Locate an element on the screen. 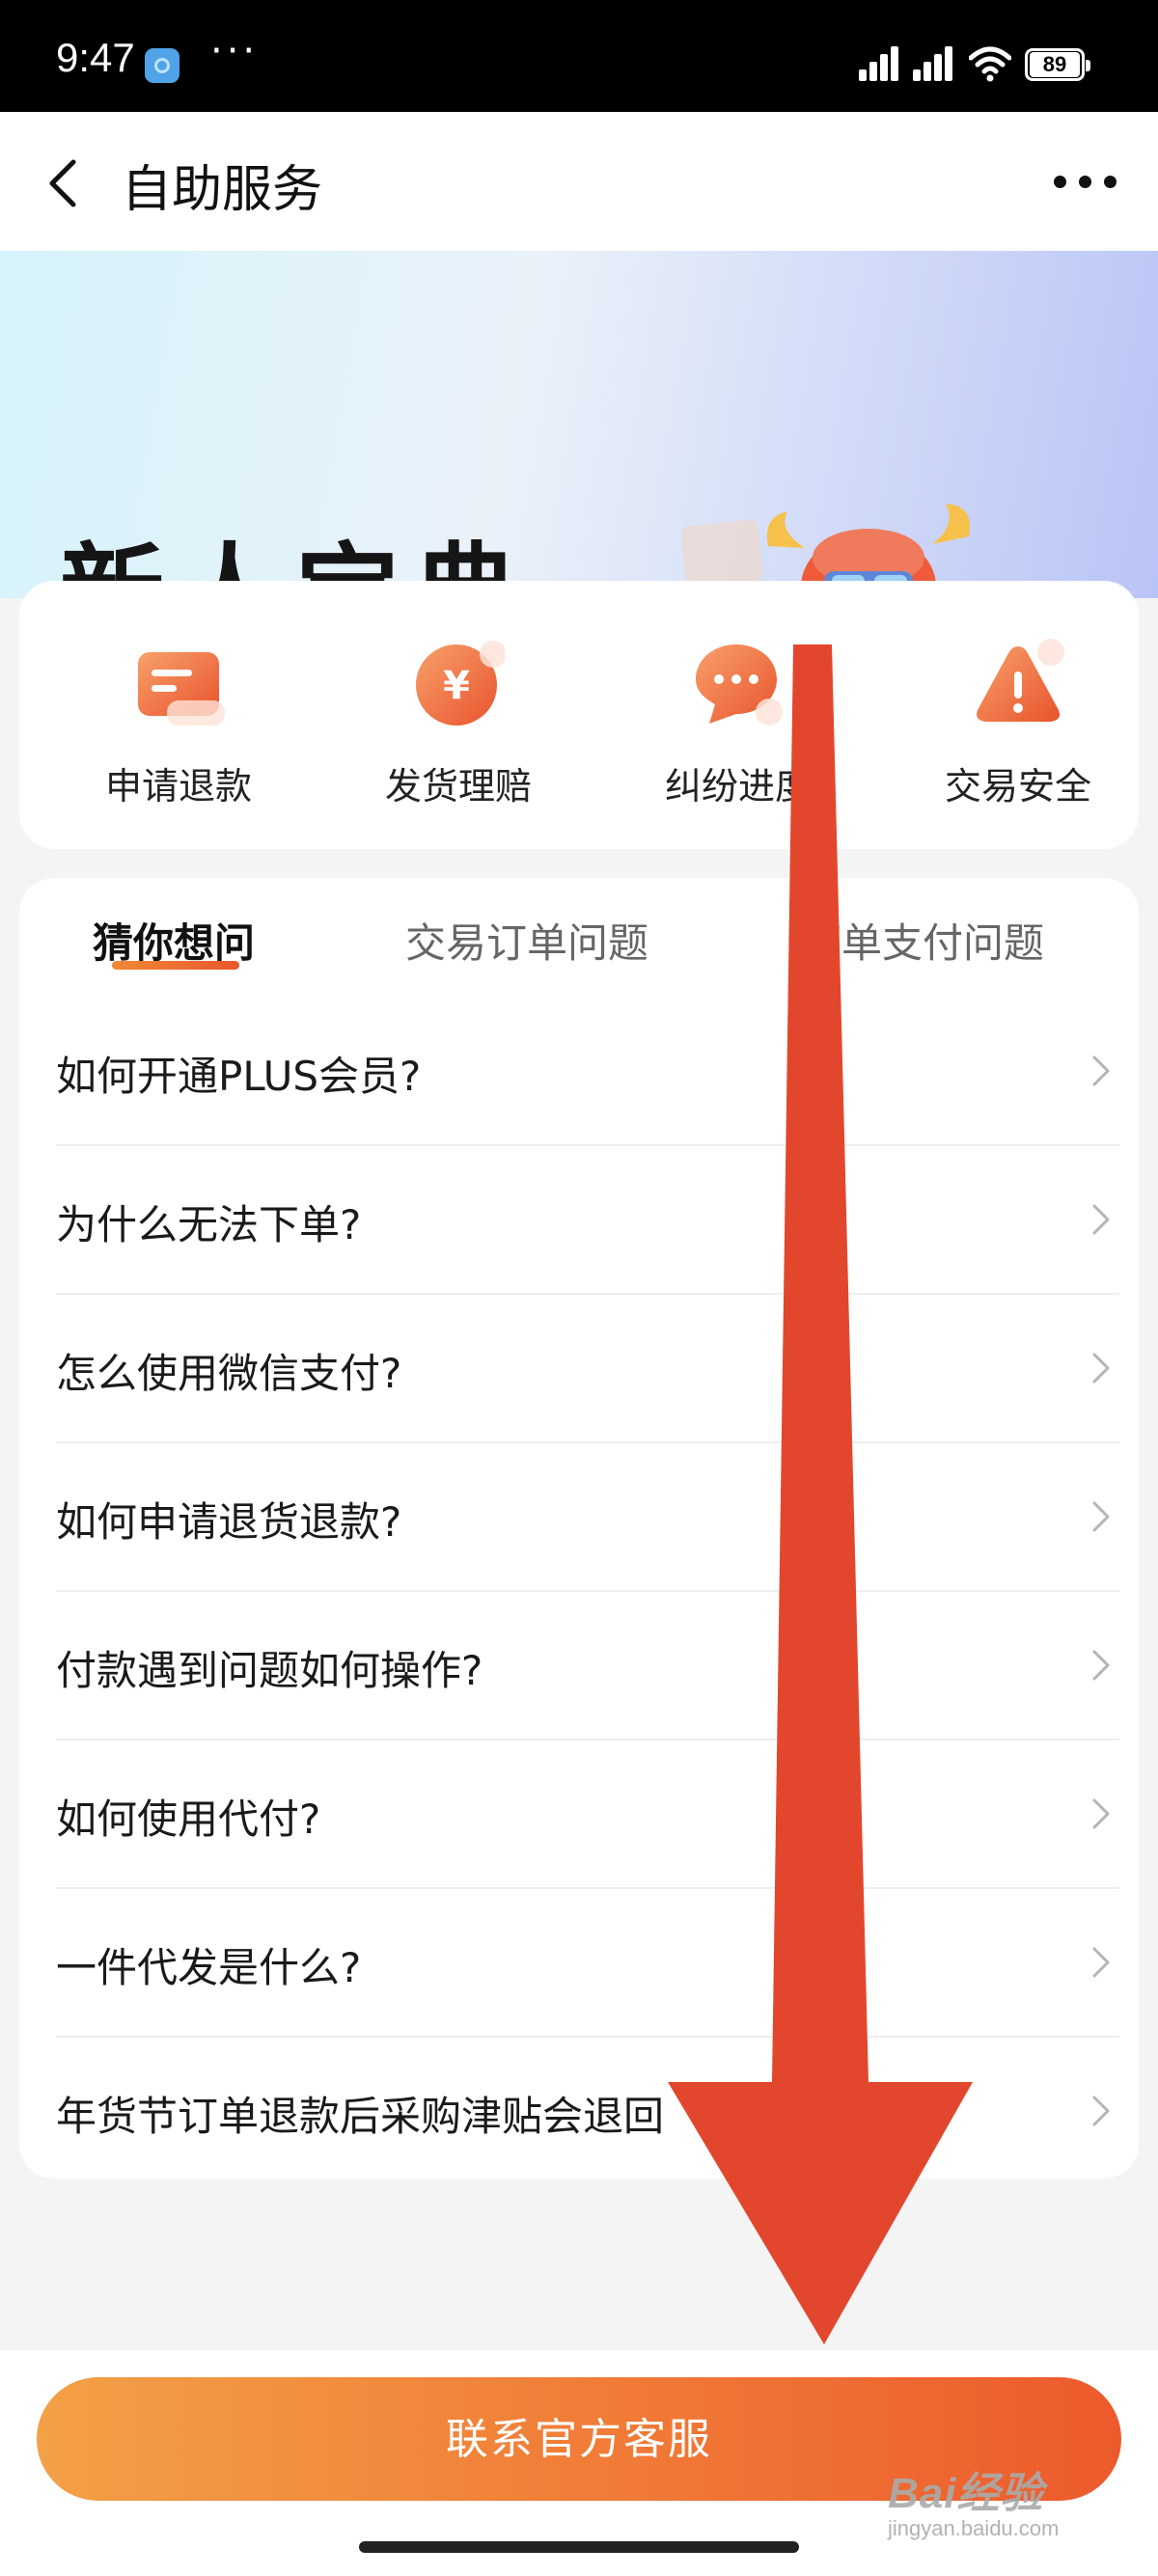 This screenshot has width=1158, height=2576. watermark-brand: Bai经验 is located at coordinates (966, 2494).